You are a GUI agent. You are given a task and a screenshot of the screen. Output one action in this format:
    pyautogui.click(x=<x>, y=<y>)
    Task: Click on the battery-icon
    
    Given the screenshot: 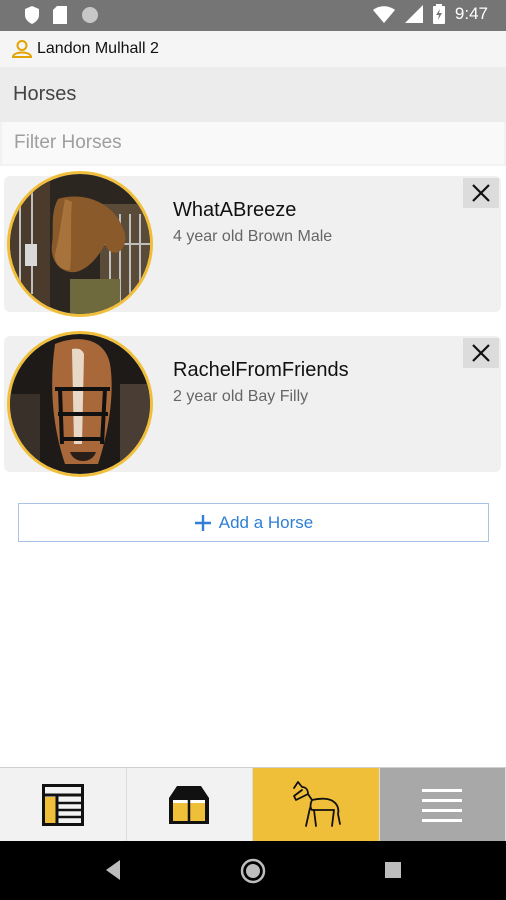 What is the action you would take?
    pyautogui.click(x=438, y=14)
    